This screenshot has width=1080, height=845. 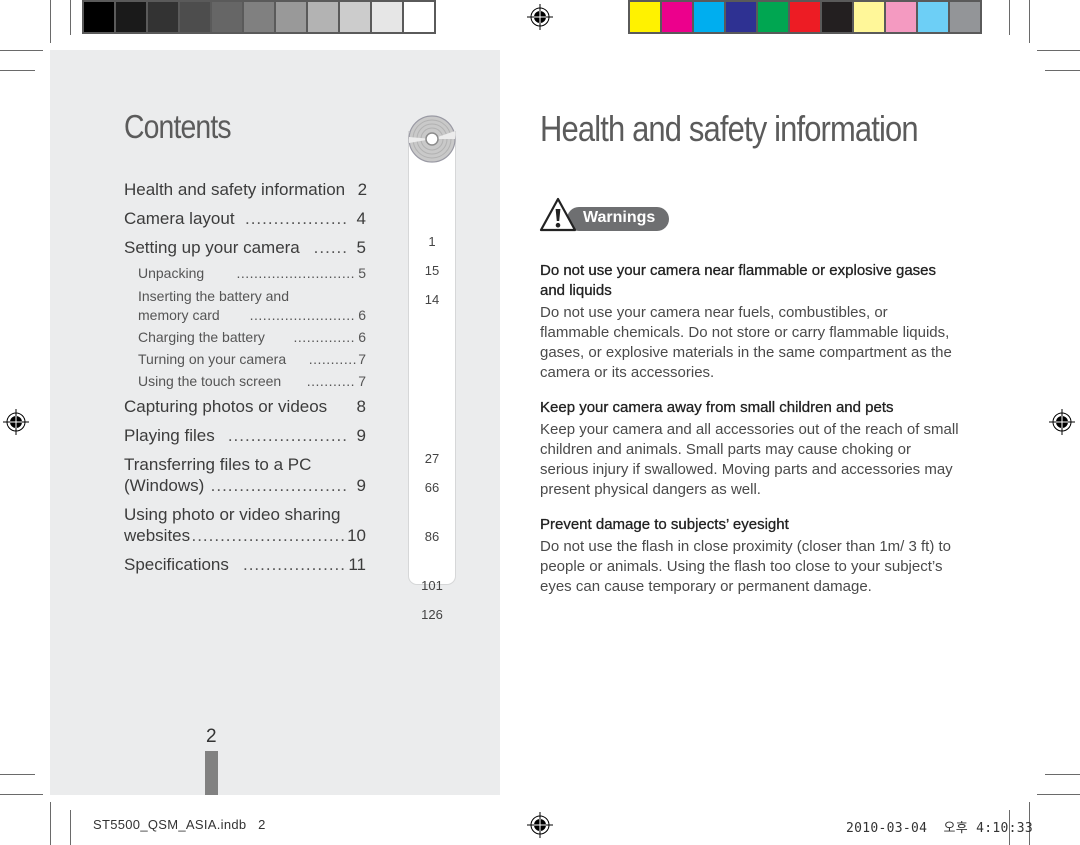 I want to click on toc-entry-page: 2, so click(x=362, y=189).